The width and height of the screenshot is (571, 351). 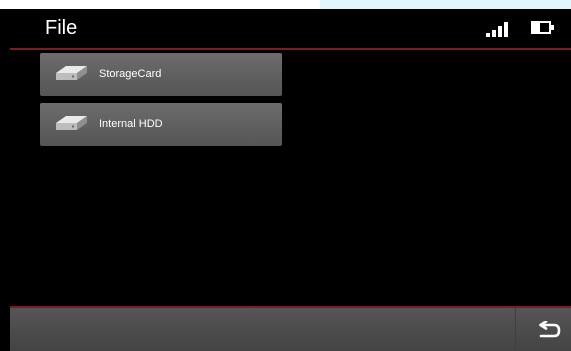 I want to click on header: File, so click(x=290, y=28).